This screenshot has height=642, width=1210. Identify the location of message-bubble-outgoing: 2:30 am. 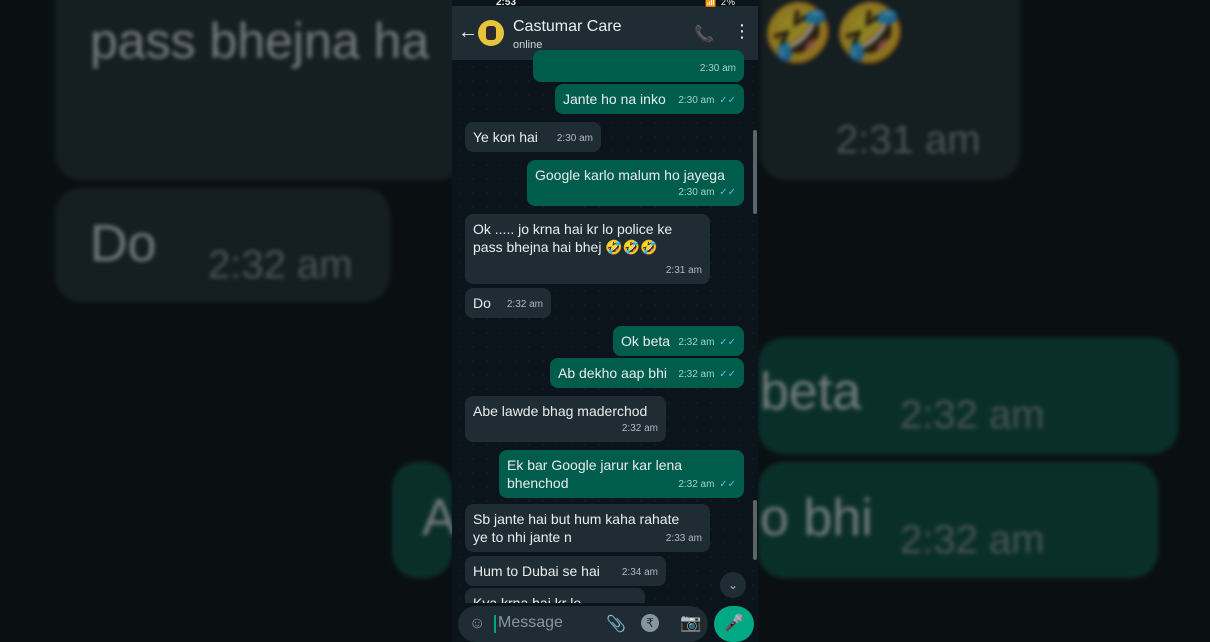
(638, 66).